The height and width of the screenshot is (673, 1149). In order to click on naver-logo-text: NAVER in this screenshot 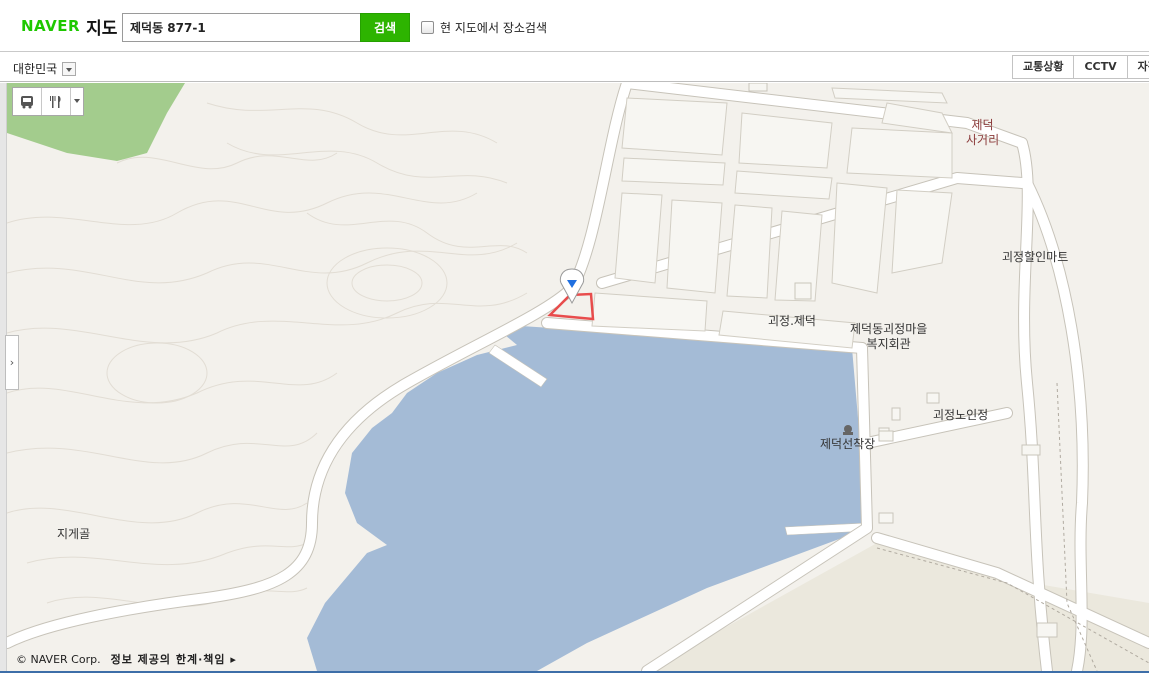, I will do `click(51, 26)`.